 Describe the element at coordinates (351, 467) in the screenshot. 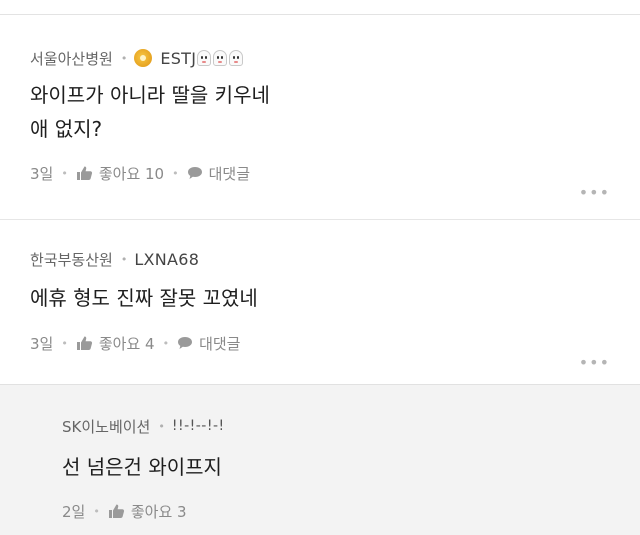

I see `reply-body: 선 넘은건 와이프지` at that location.